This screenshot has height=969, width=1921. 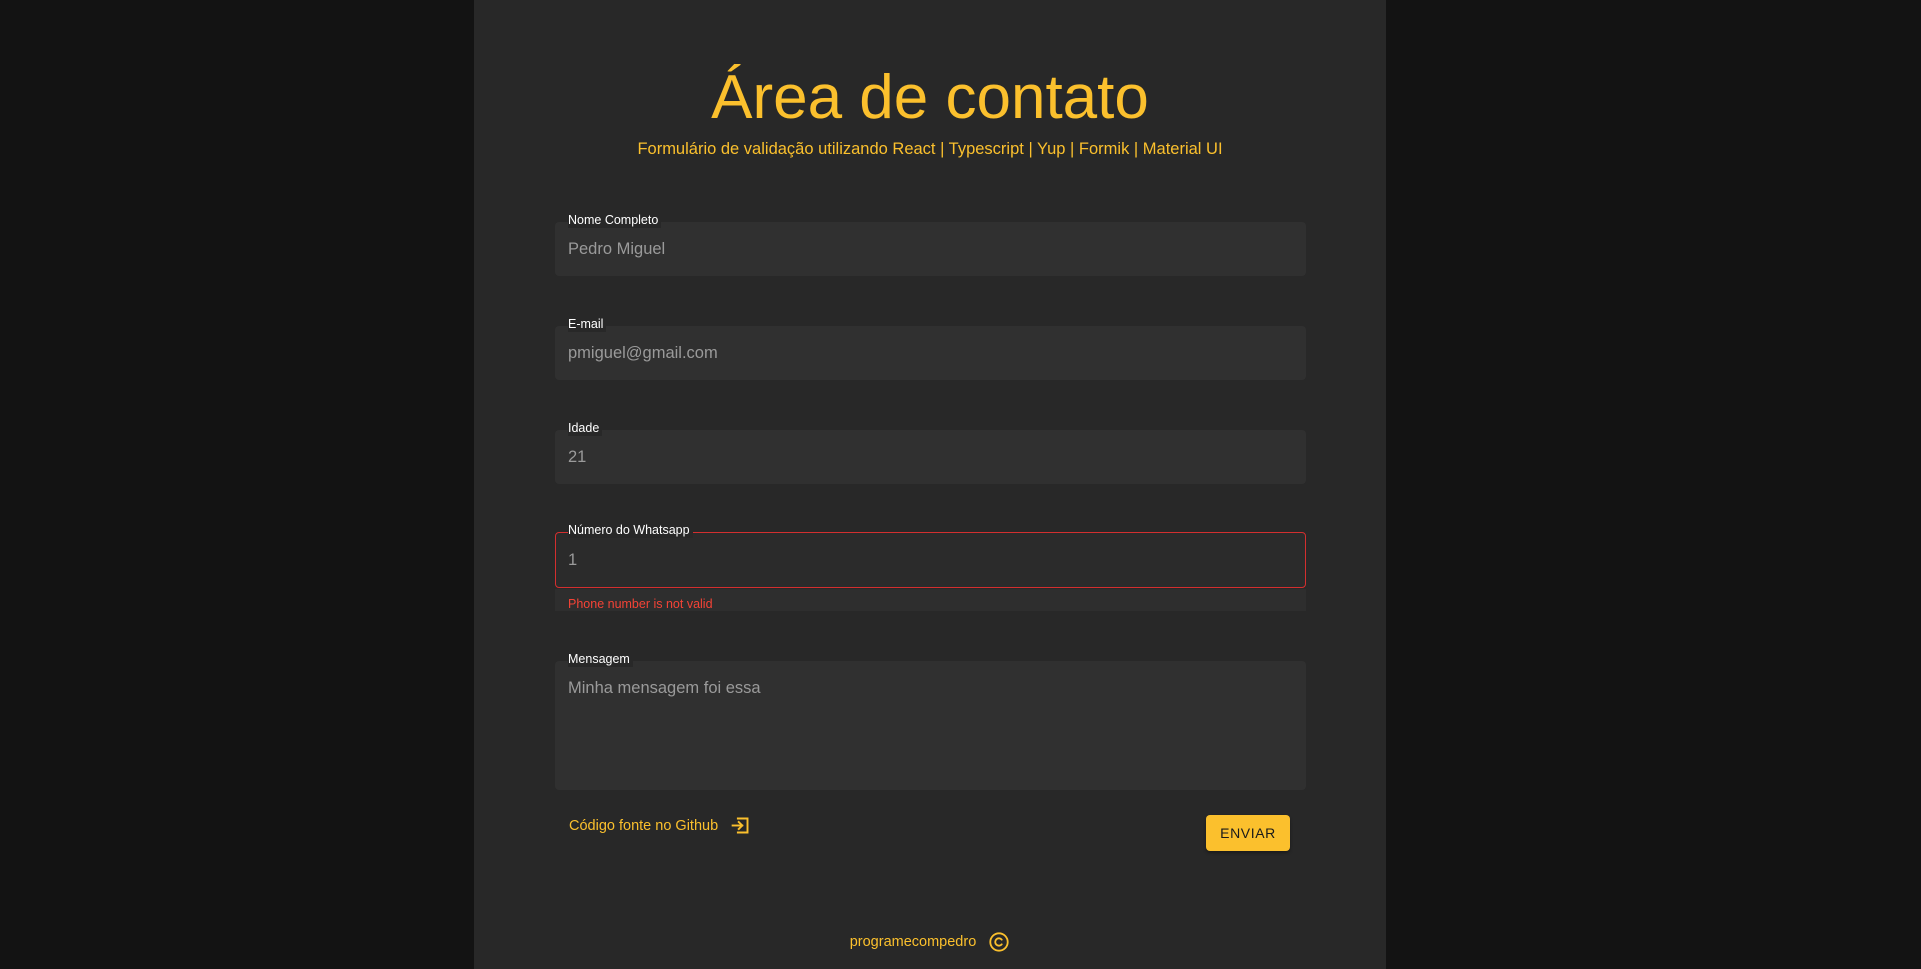 What do you see at coordinates (930, 97) in the screenshot?
I see `page-title: Área de contato` at bounding box center [930, 97].